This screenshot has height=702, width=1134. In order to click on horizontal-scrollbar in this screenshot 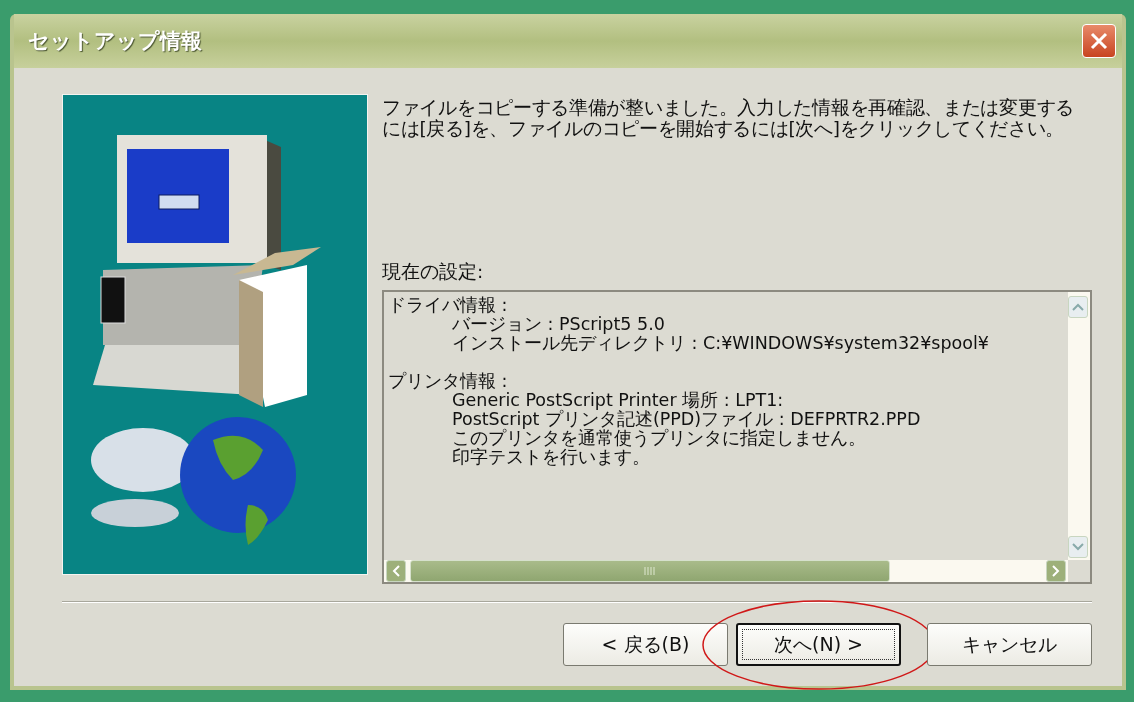, I will do `click(726, 571)`.